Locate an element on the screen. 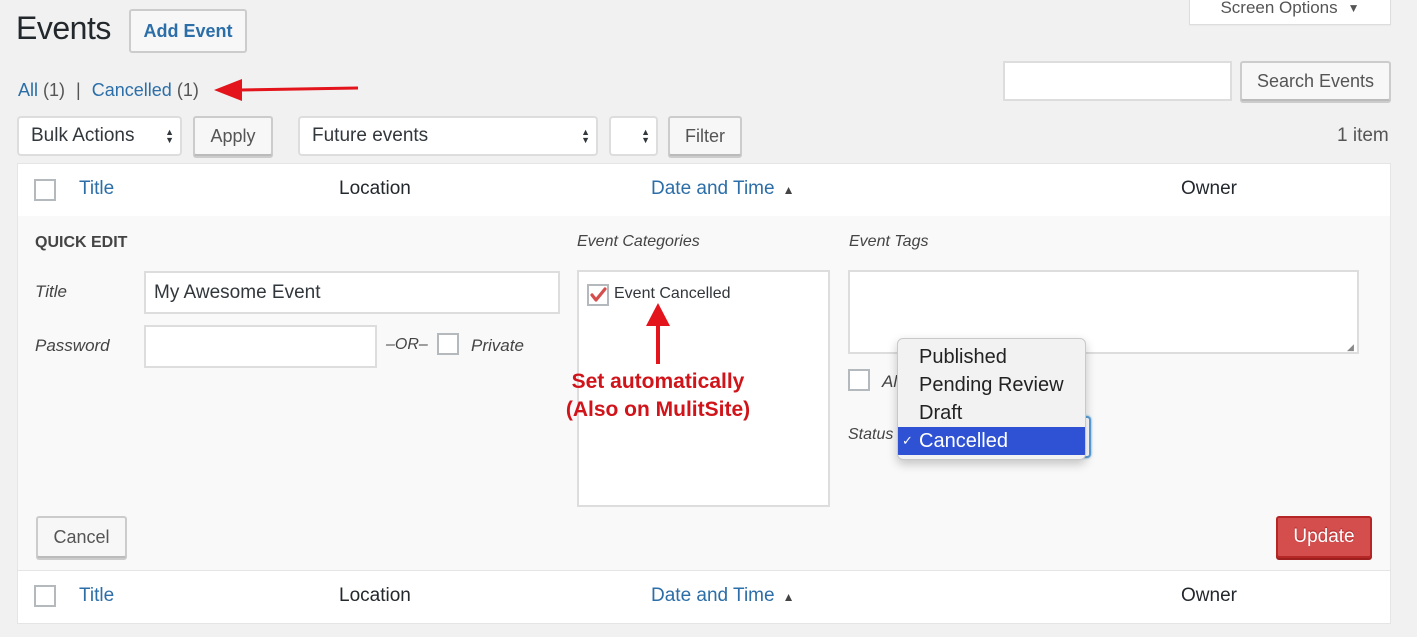 The height and width of the screenshot is (637, 1417). status-views: All (1) | Cancelled (1) is located at coordinates (108, 90).